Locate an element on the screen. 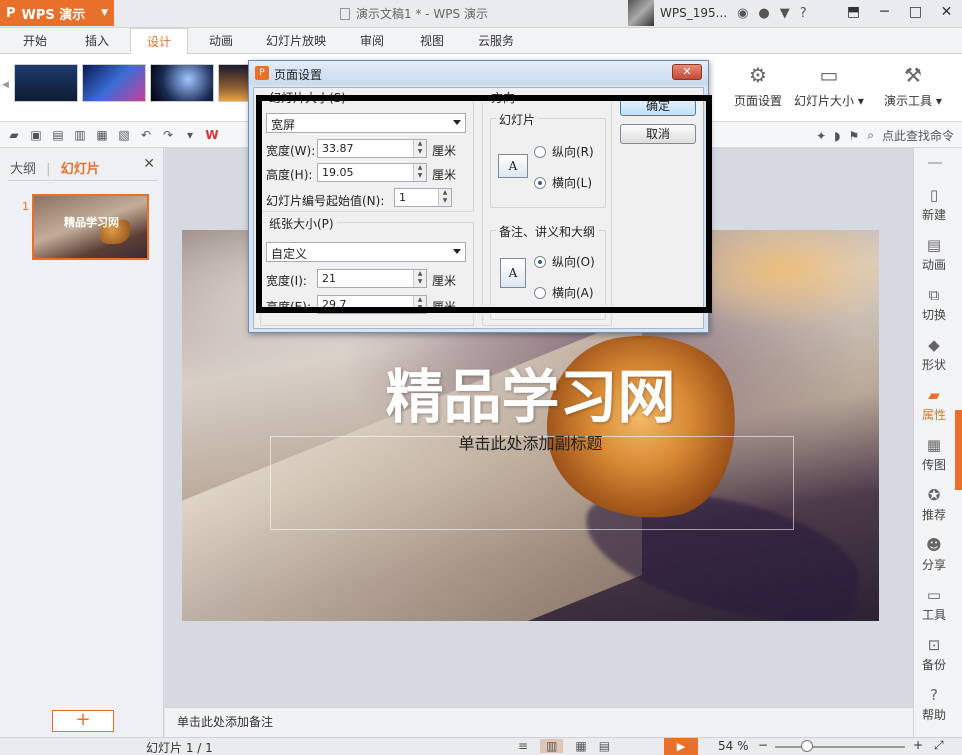  presenter-tools-label: 演示工具 is located at coordinates (908, 101).